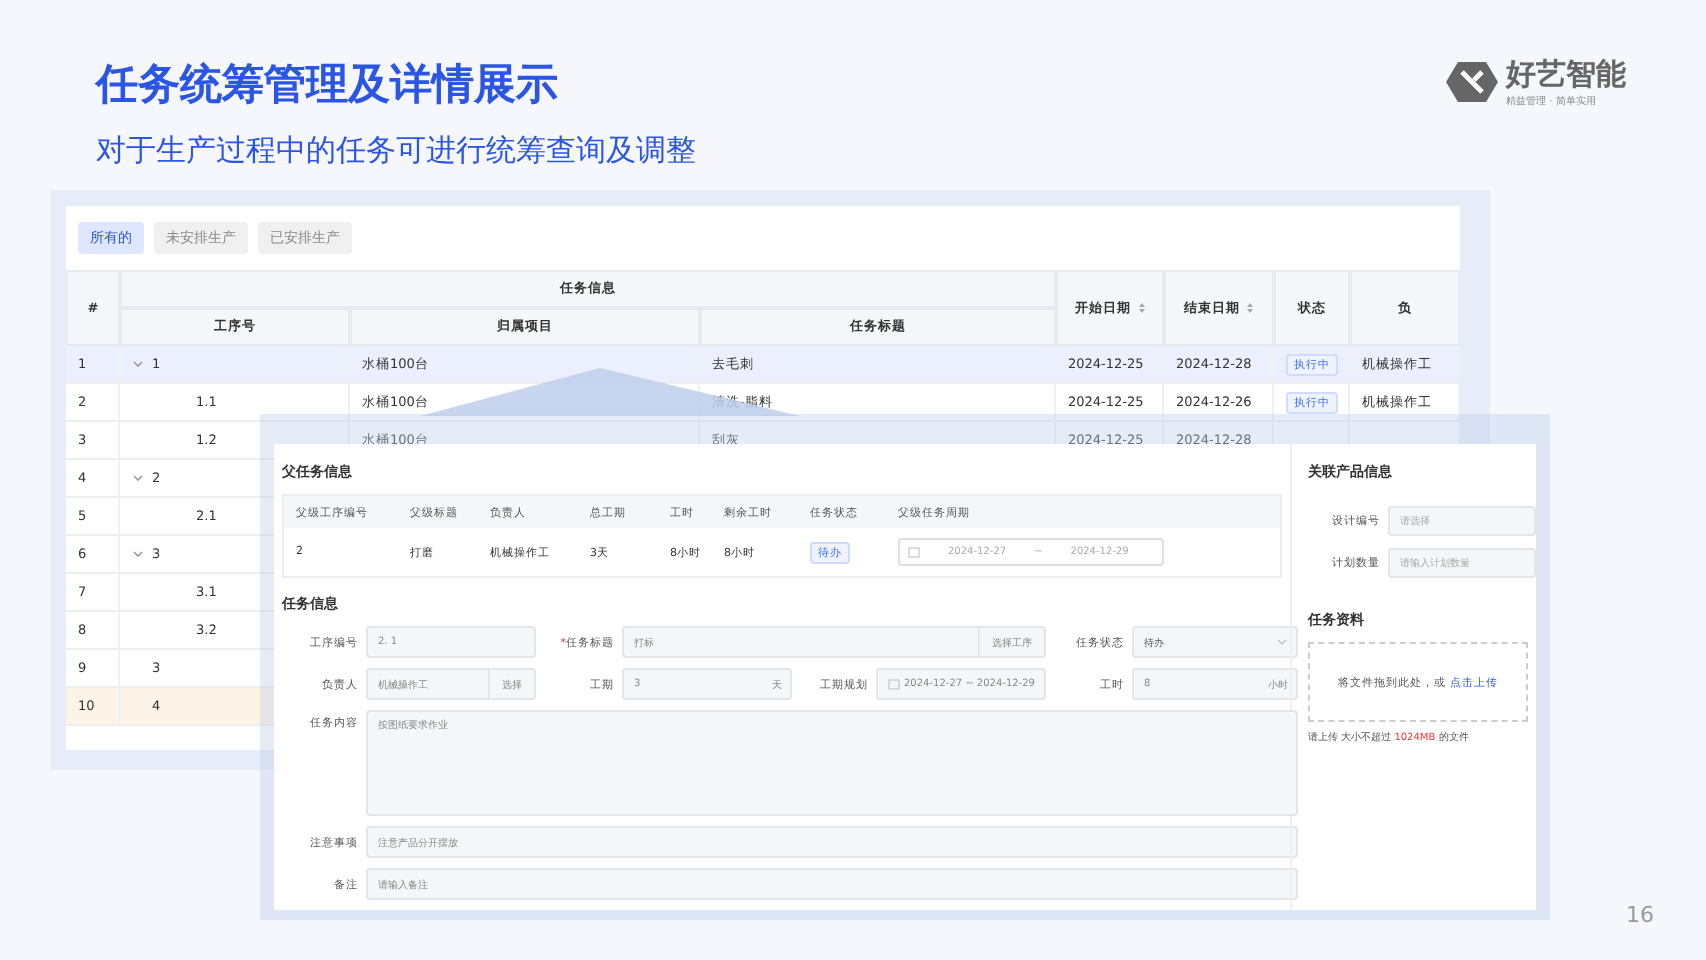 Image resolution: width=1706 pixels, height=960 pixels. Describe the element at coordinates (1640, 915) in the screenshot. I see `page-number: 16` at that location.